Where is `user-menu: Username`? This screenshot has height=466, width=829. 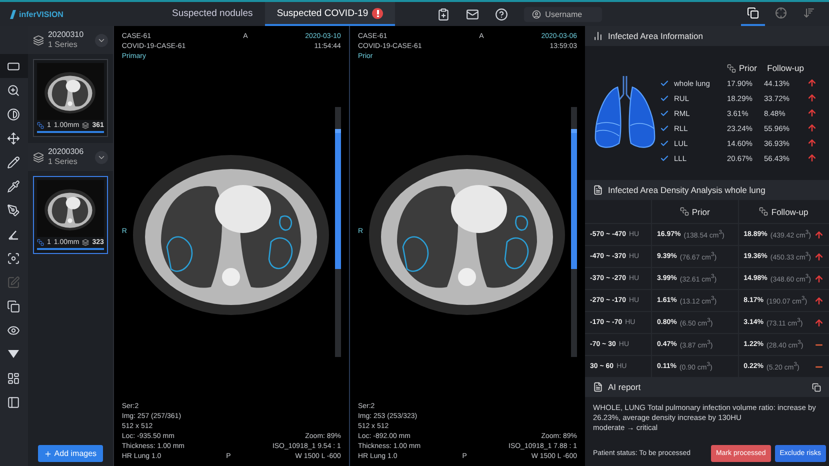 user-menu: Username is located at coordinates (563, 14).